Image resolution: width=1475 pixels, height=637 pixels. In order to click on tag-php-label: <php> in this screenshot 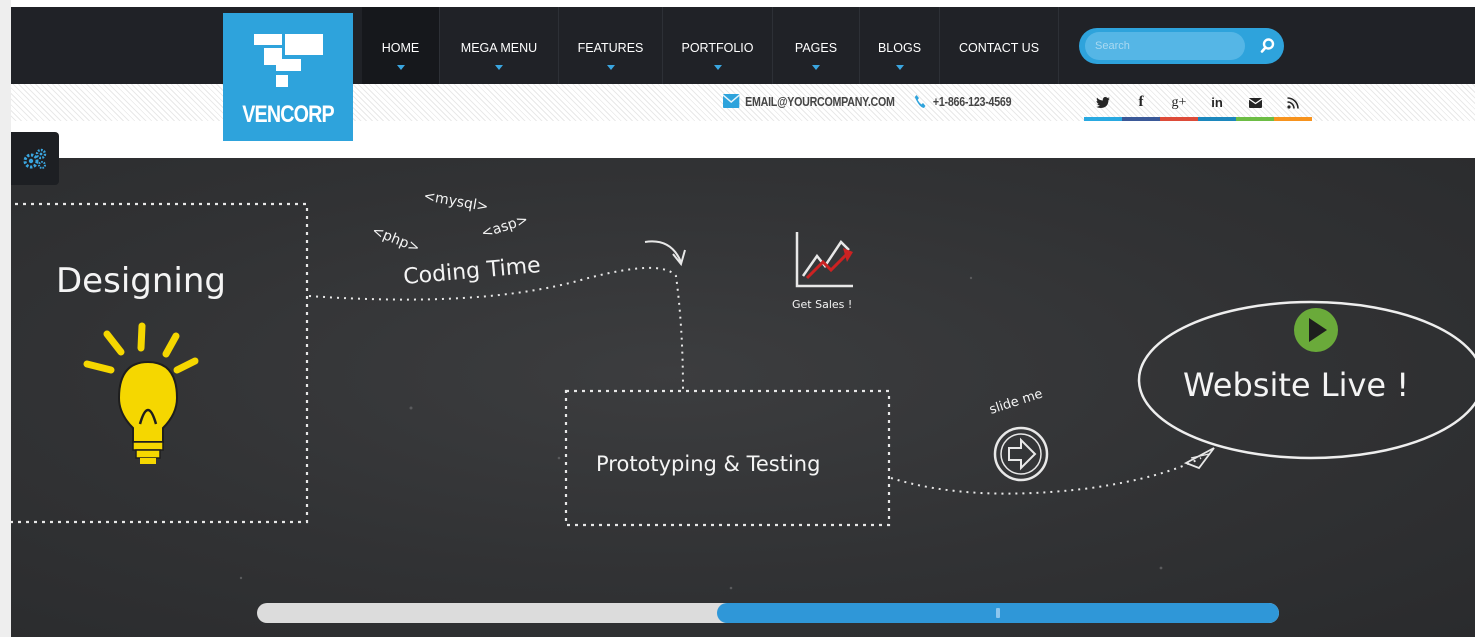, I will do `click(396, 240)`.